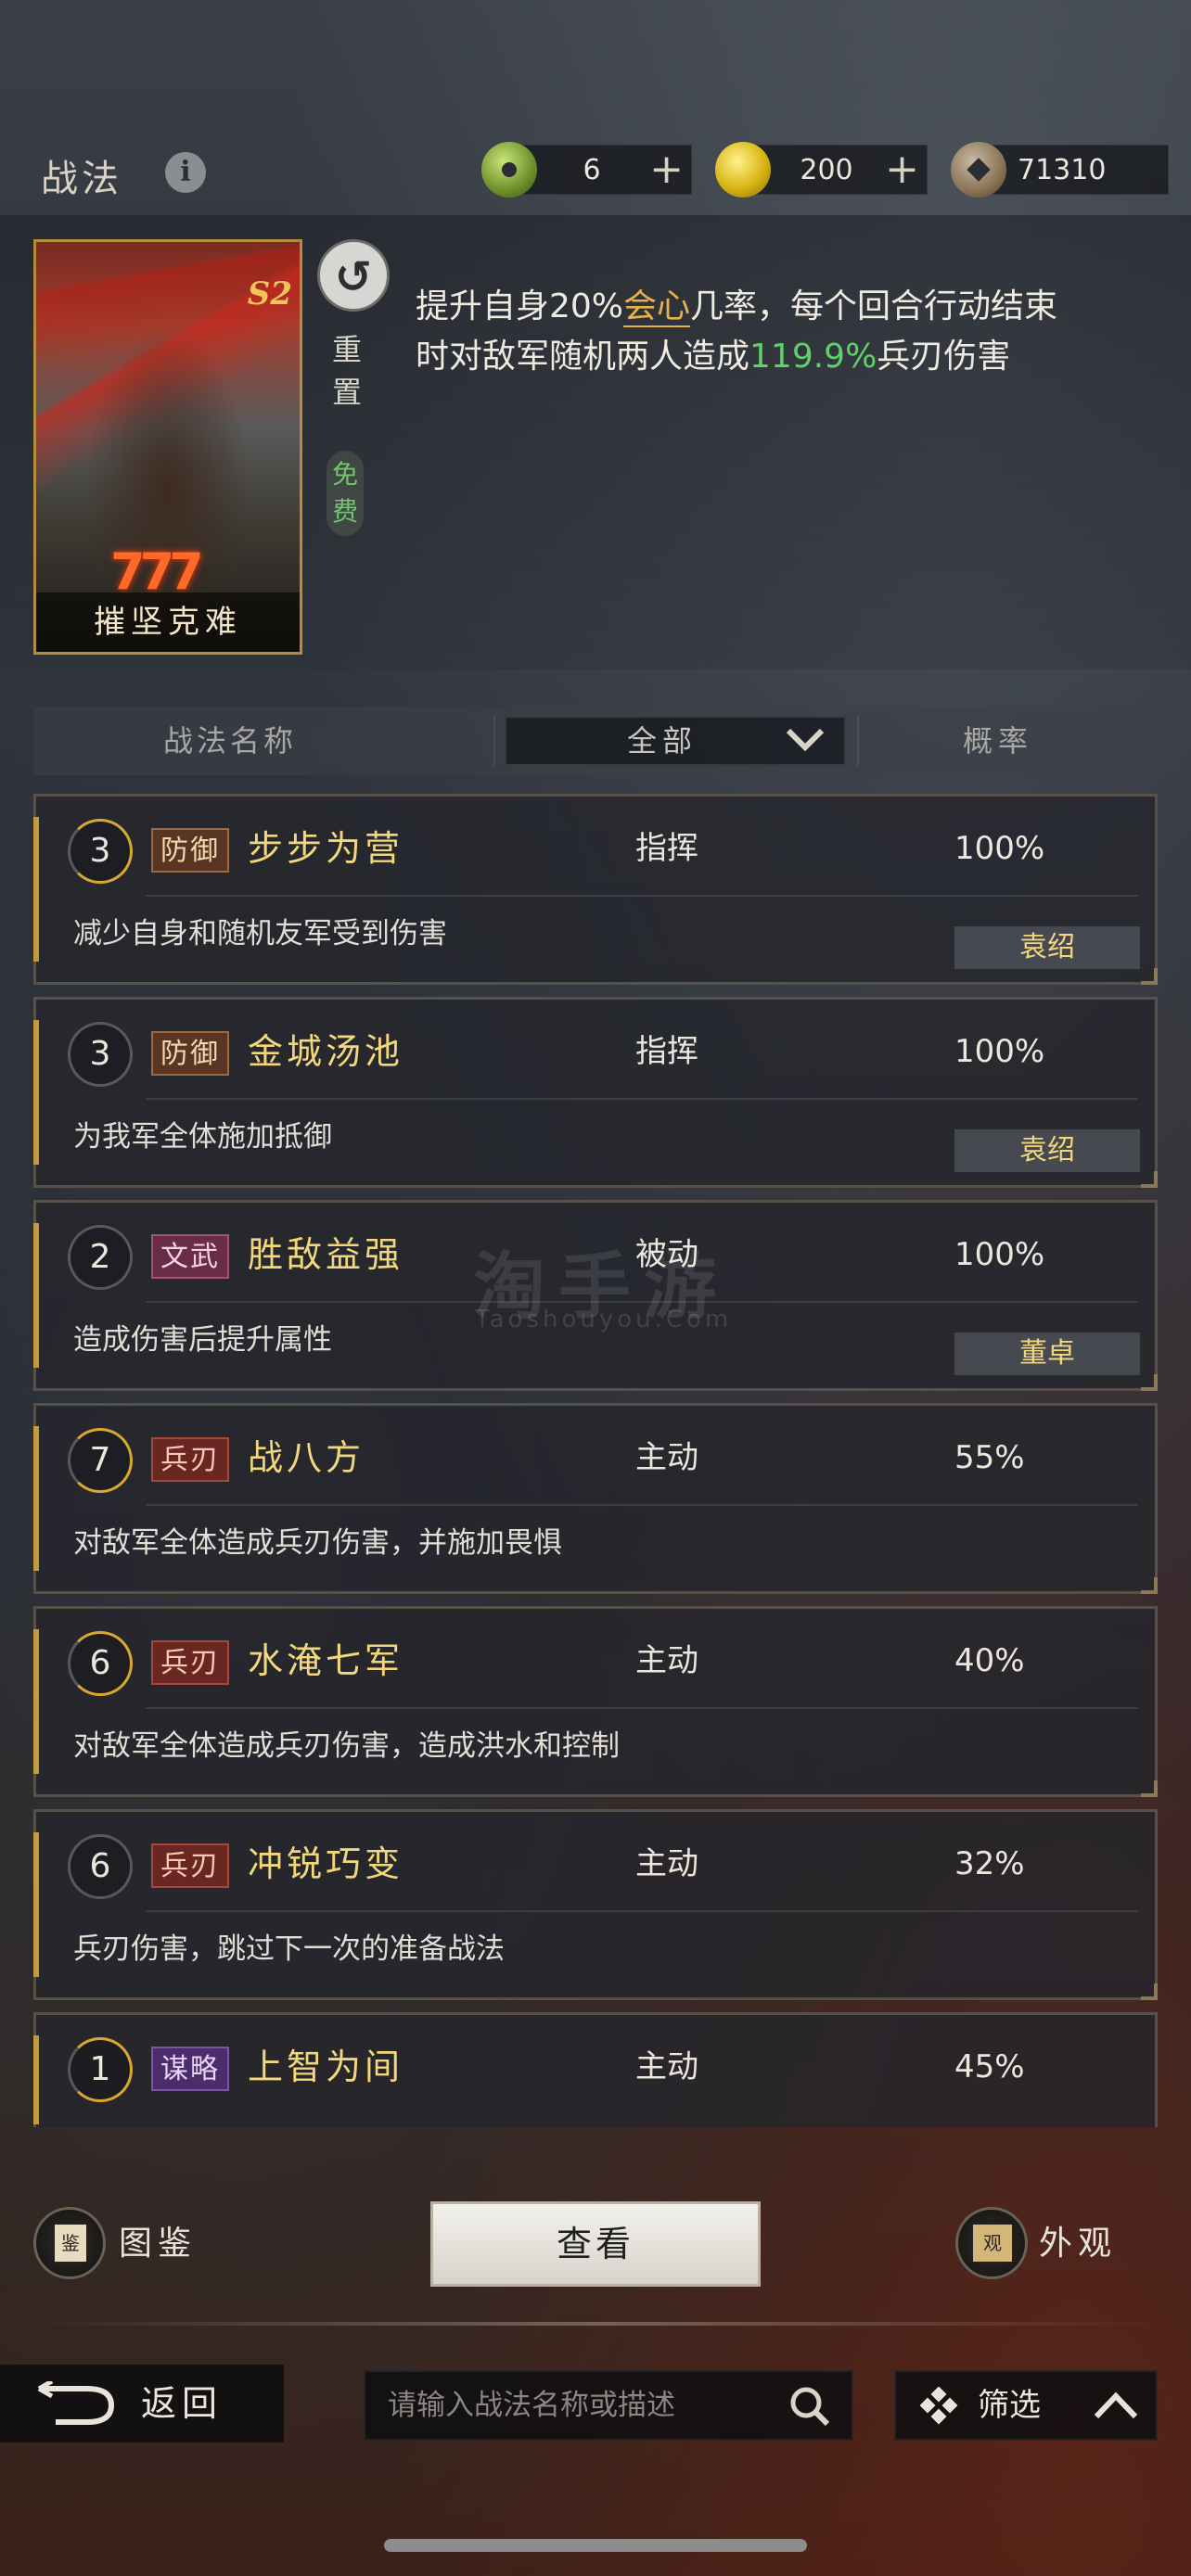  Describe the element at coordinates (595, 2324) in the screenshot. I see `bottom-divider` at that location.